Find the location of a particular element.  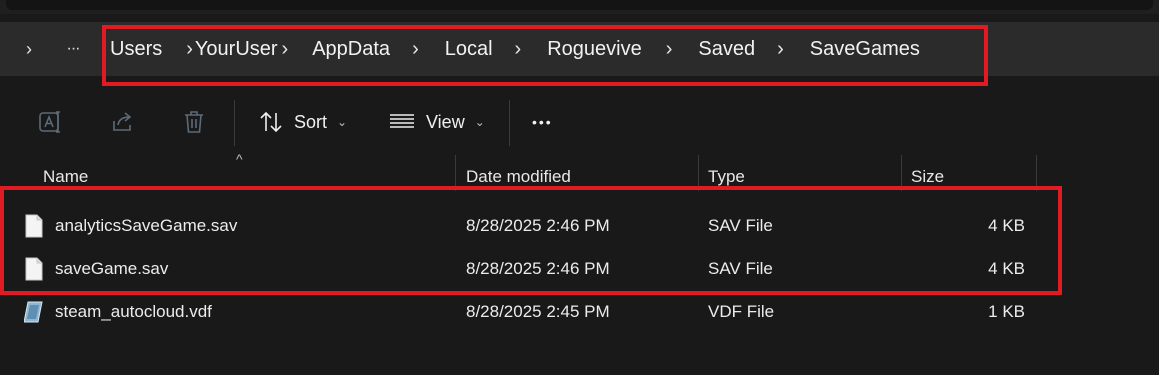

column-type: Type is located at coordinates (726, 177).